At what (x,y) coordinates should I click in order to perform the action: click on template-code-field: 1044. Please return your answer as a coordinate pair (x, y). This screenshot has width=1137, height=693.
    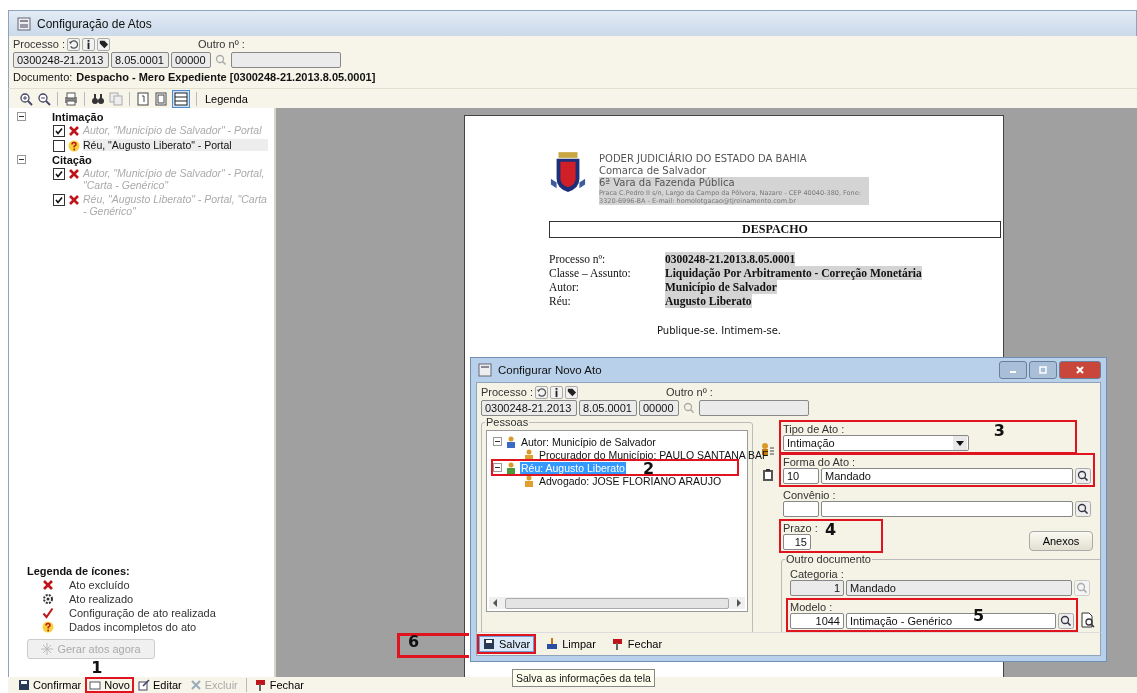
    Looking at the image, I should click on (817, 621).